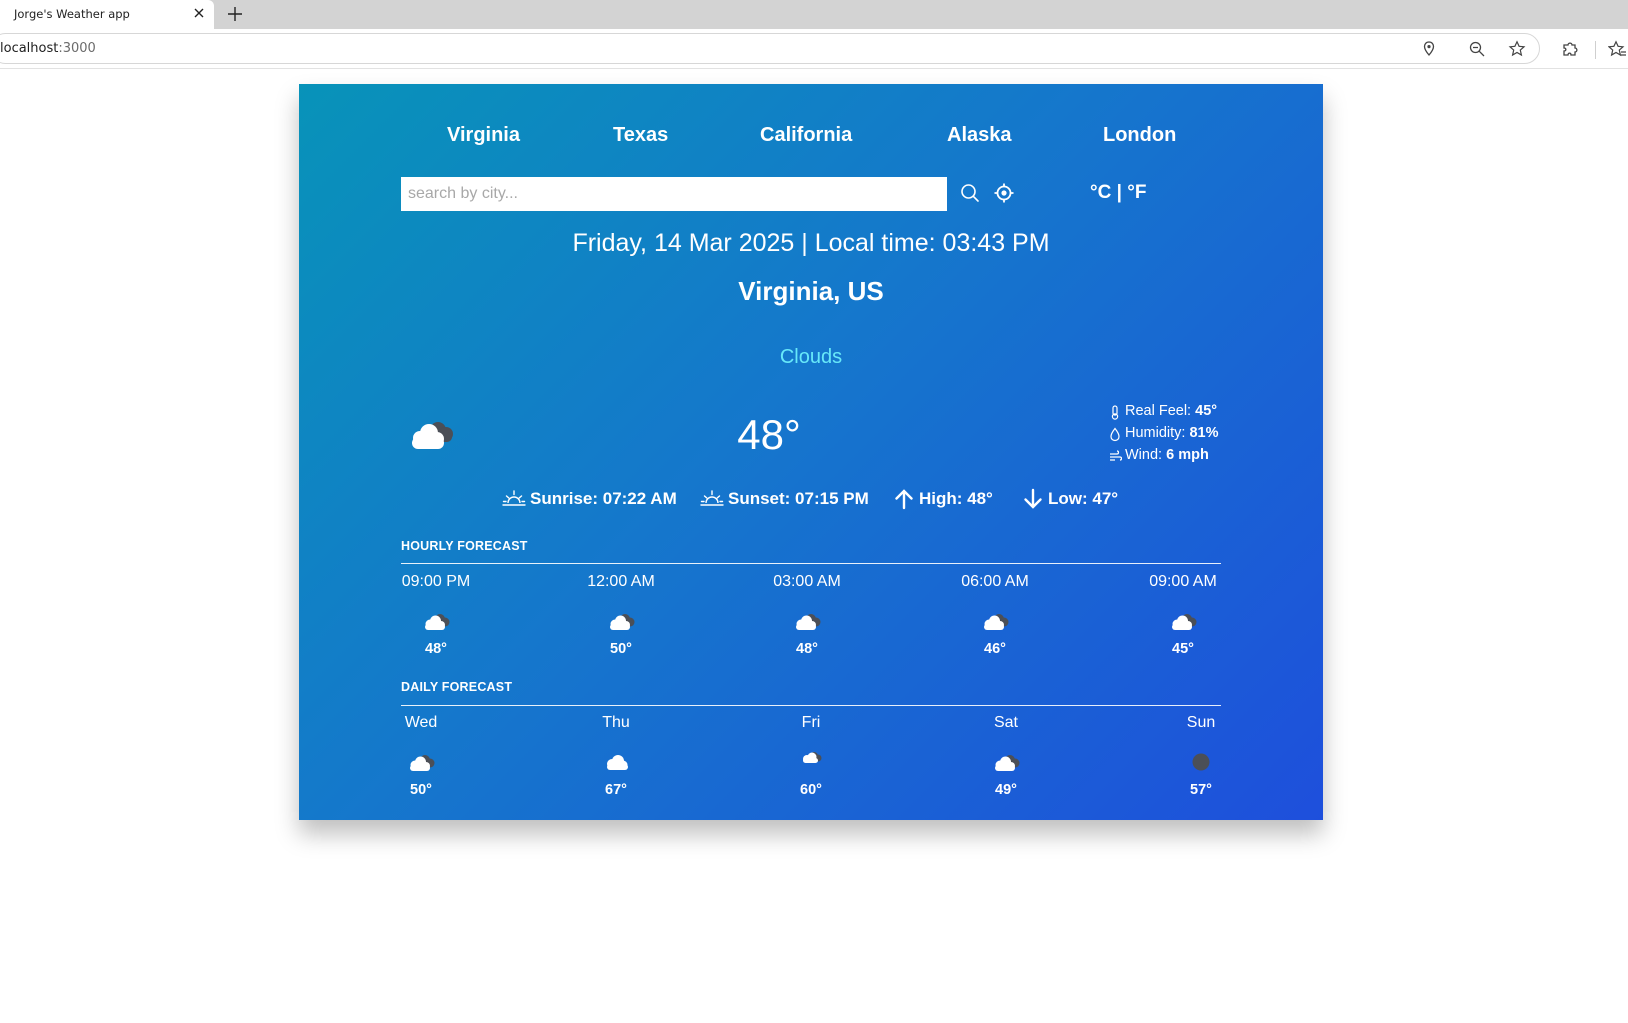 Image resolution: width=1628 pixels, height=1023 pixels. What do you see at coordinates (995, 581) in the screenshot?
I see `forecast-time: 06:00 AM` at bounding box center [995, 581].